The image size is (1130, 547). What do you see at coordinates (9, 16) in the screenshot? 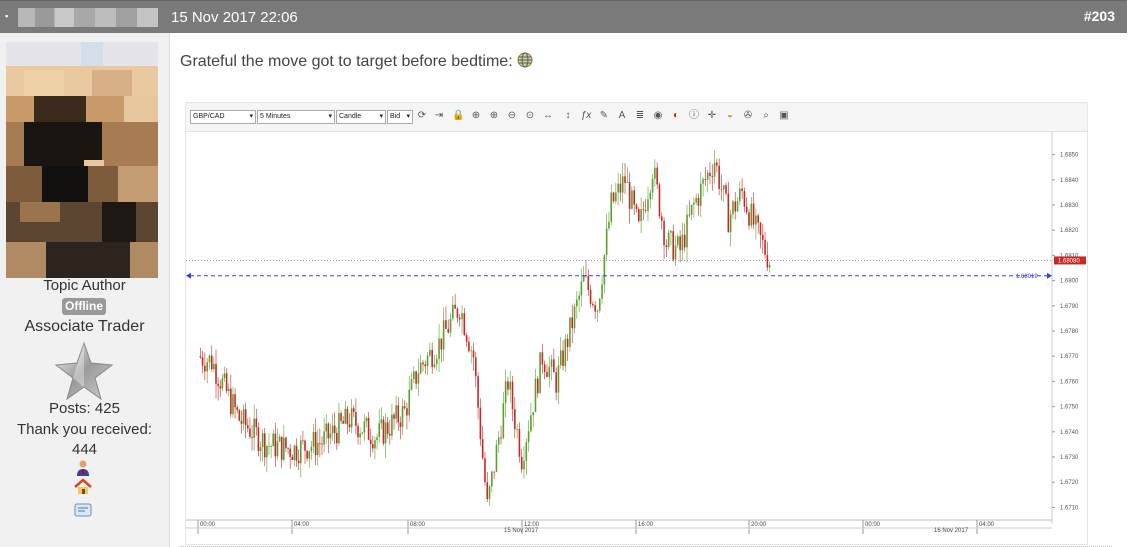
I see `post-link-icon: ▪` at bounding box center [9, 16].